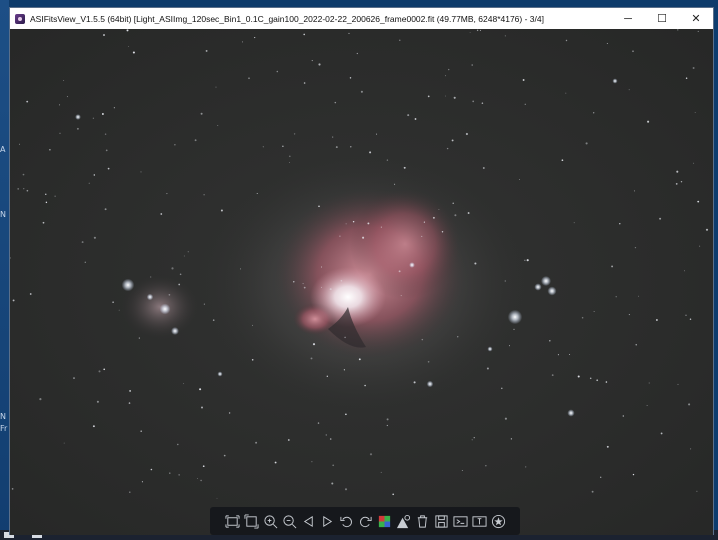 Image resolution: width=718 pixels, height=540 pixels. I want to click on viewer-toolbar, so click(365, 521).